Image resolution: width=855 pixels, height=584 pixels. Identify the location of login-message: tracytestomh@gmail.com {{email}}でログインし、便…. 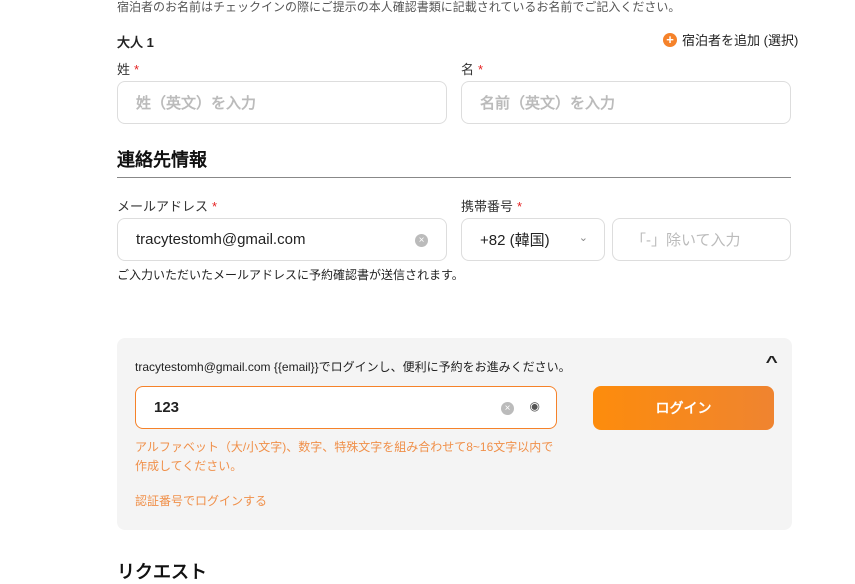
(353, 367).